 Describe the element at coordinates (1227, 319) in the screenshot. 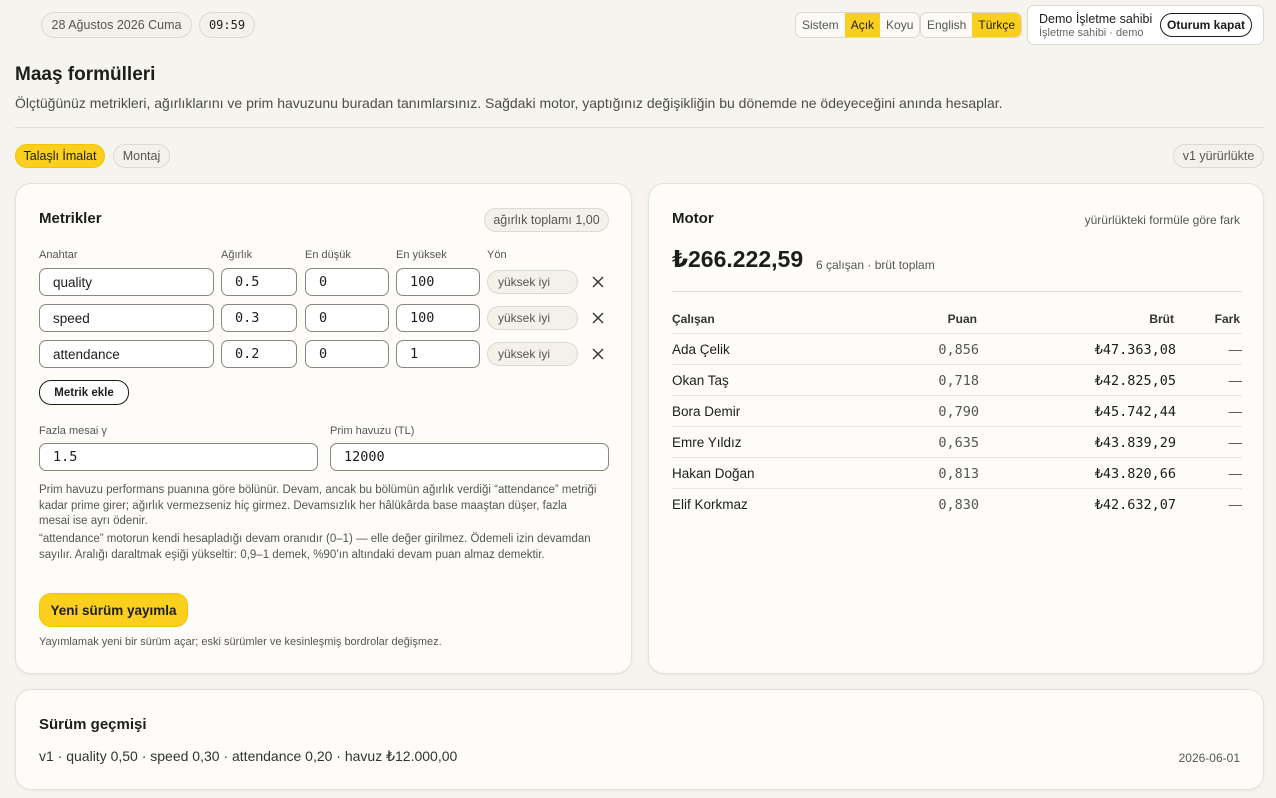

I see `column-diff: Fark` at that location.